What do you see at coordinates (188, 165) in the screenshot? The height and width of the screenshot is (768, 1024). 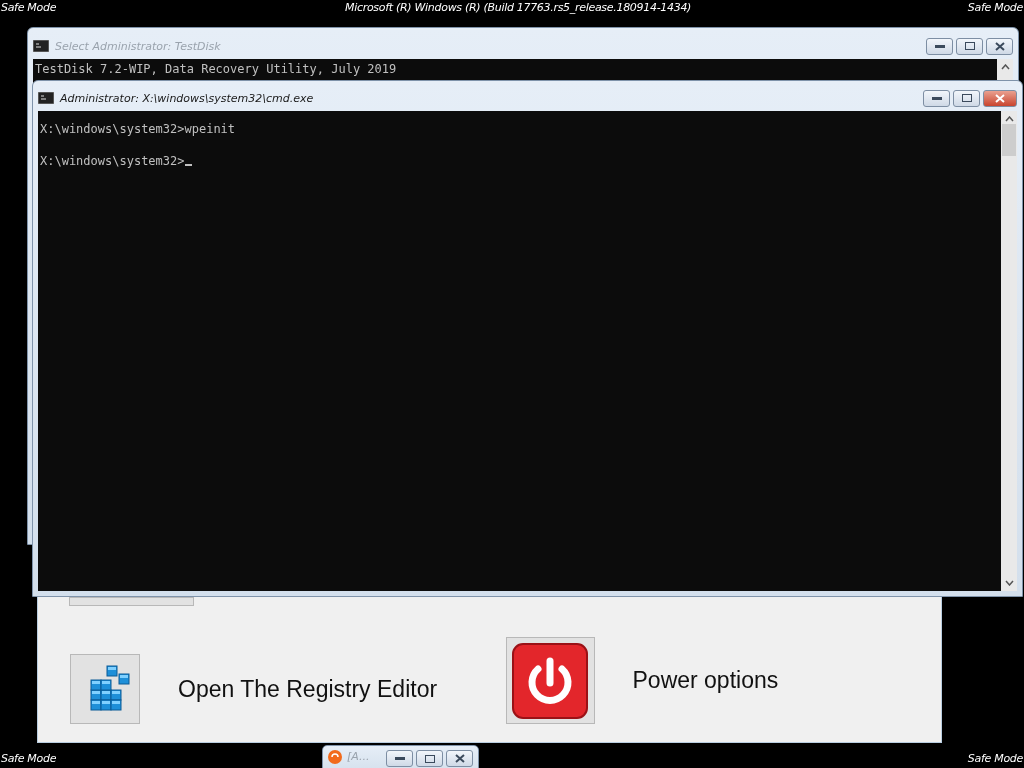 I see `cursor-icon` at bounding box center [188, 165].